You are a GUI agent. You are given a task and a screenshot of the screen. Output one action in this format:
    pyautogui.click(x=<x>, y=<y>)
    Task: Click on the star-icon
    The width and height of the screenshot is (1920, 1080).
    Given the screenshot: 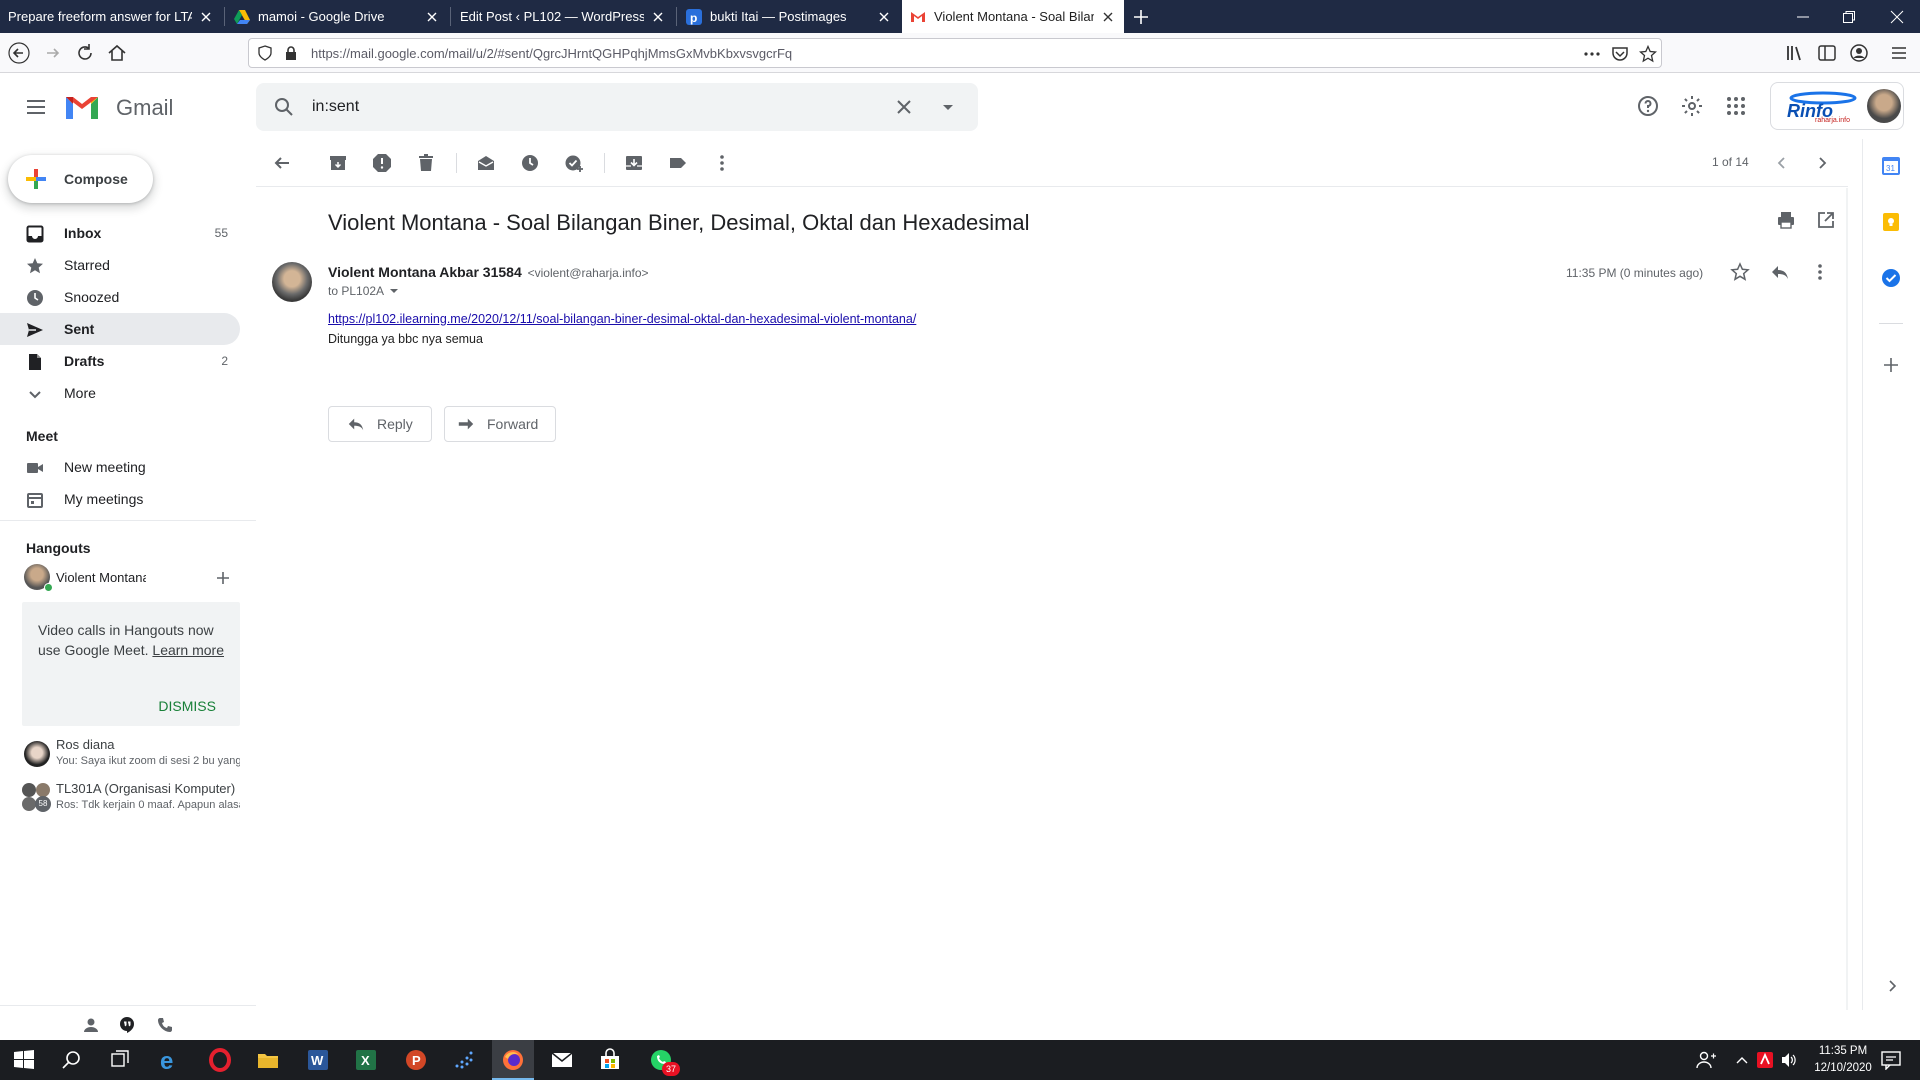 What is the action you would take?
    pyautogui.click(x=1740, y=272)
    